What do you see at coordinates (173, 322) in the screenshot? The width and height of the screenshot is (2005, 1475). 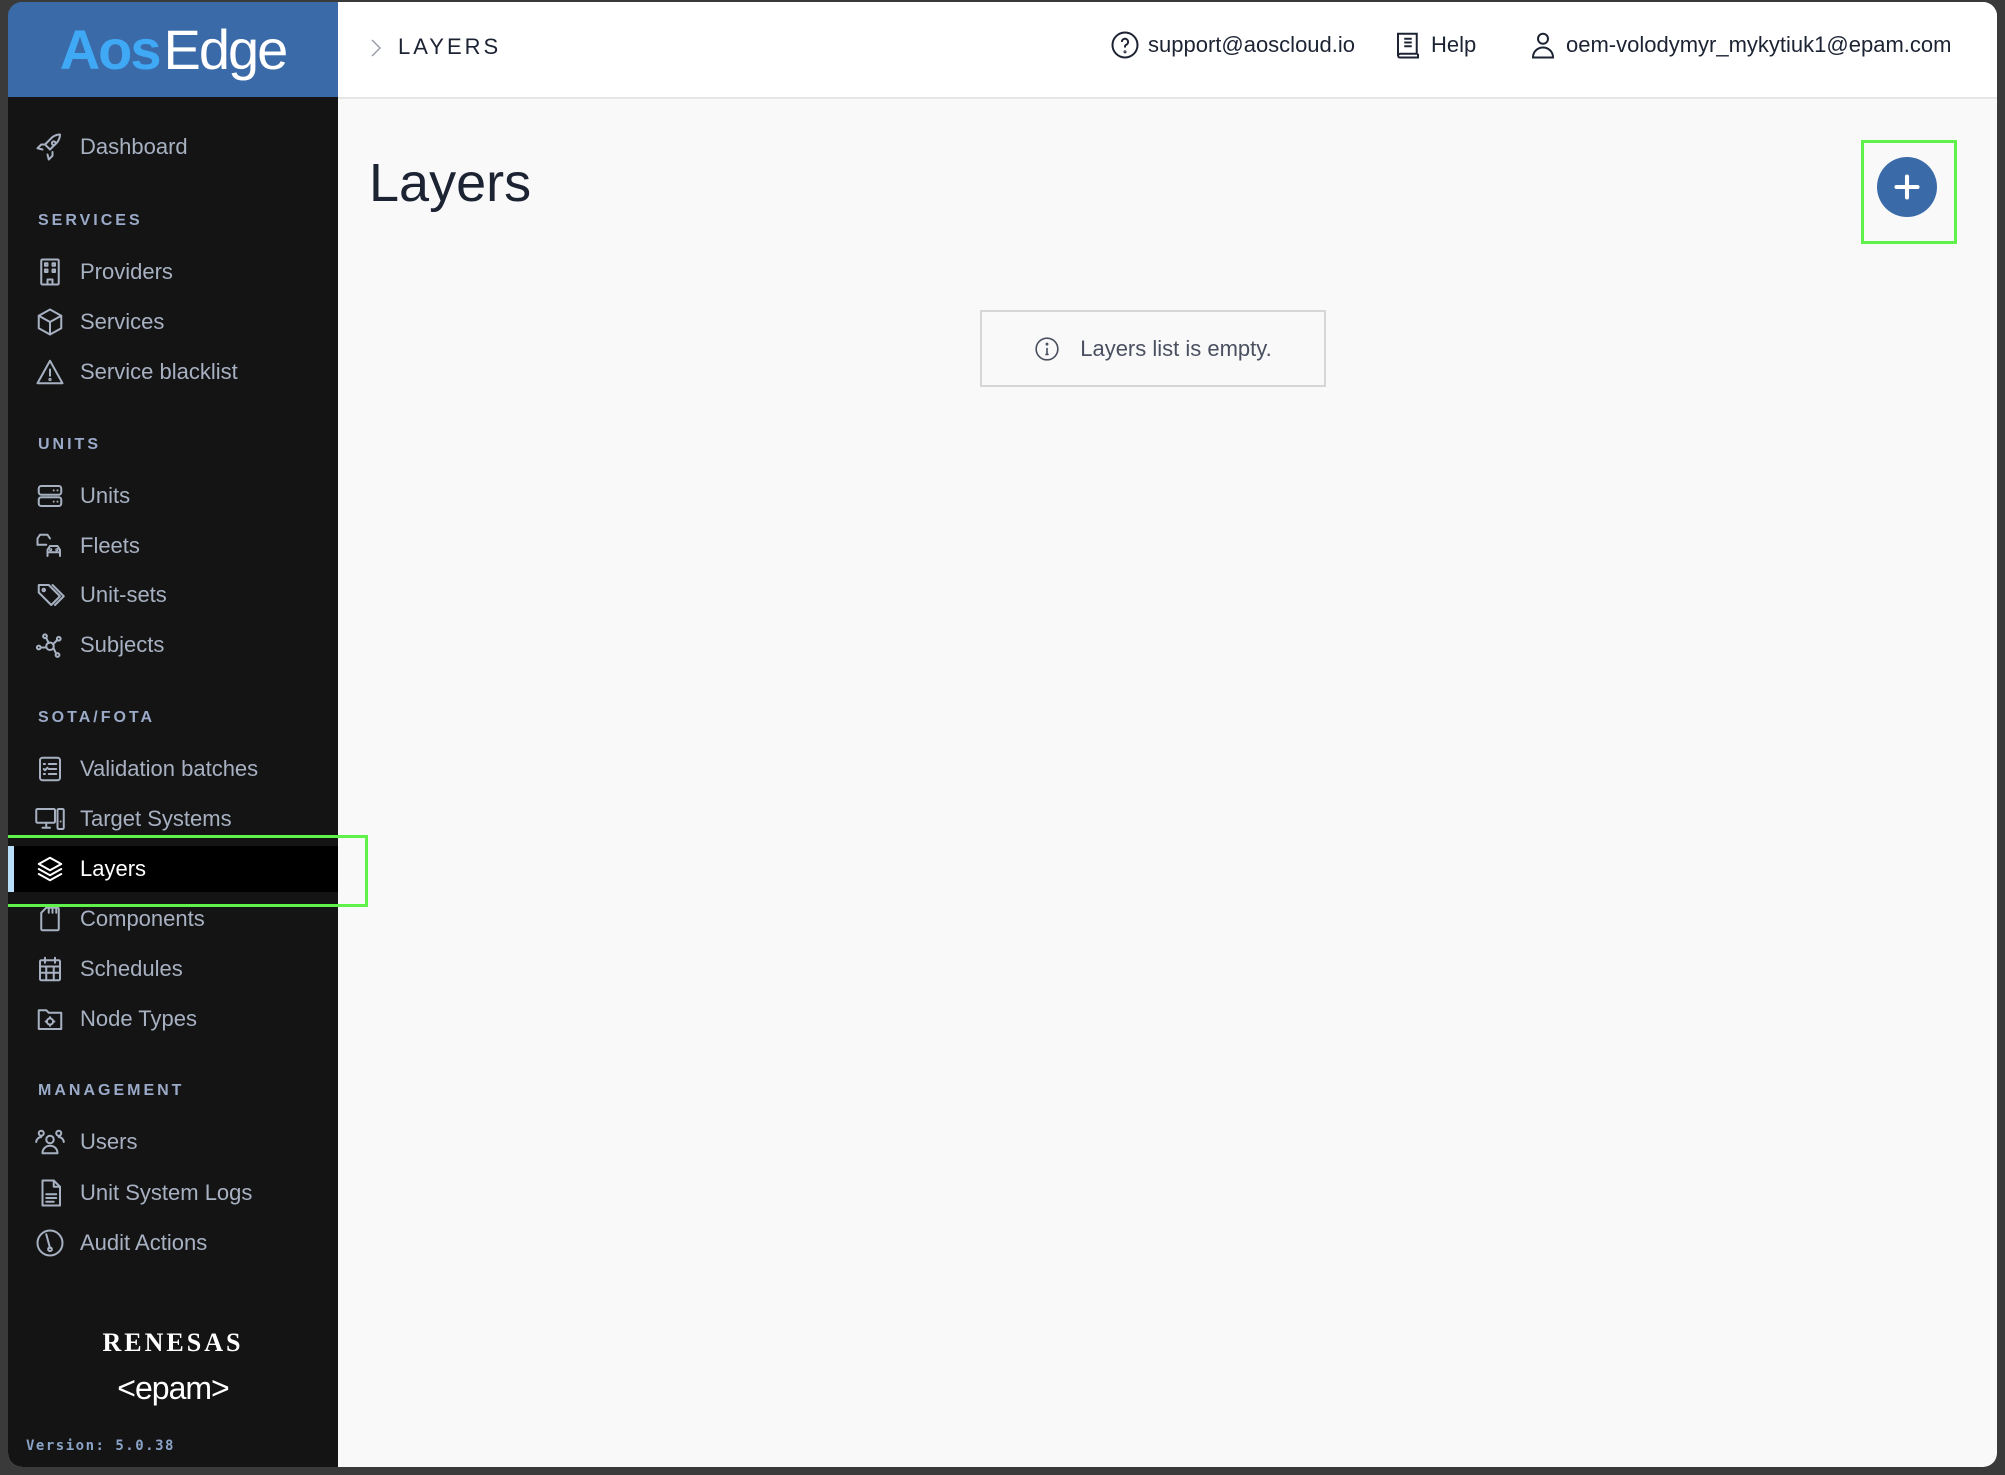 I see `sidebar-item-services: Services` at bounding box center [173, 322].